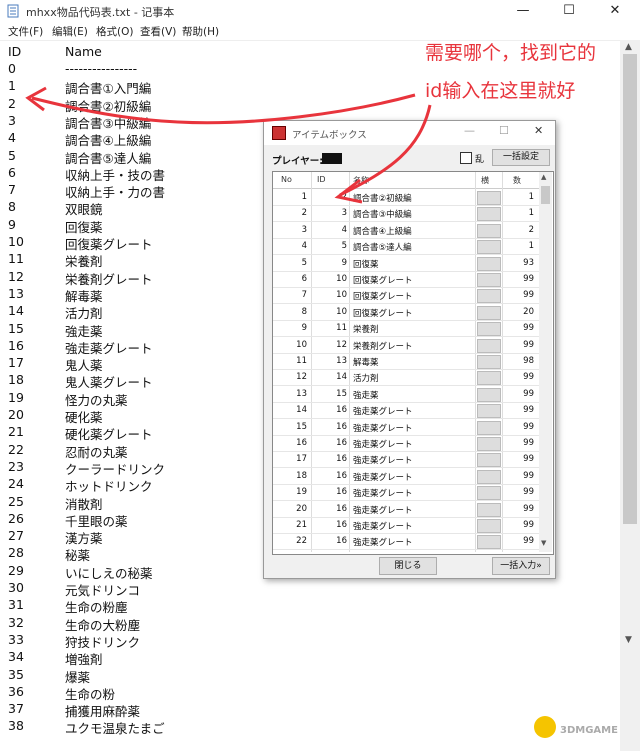  I want to click on bulk-set-button: 一括設定, so click(521, 157).